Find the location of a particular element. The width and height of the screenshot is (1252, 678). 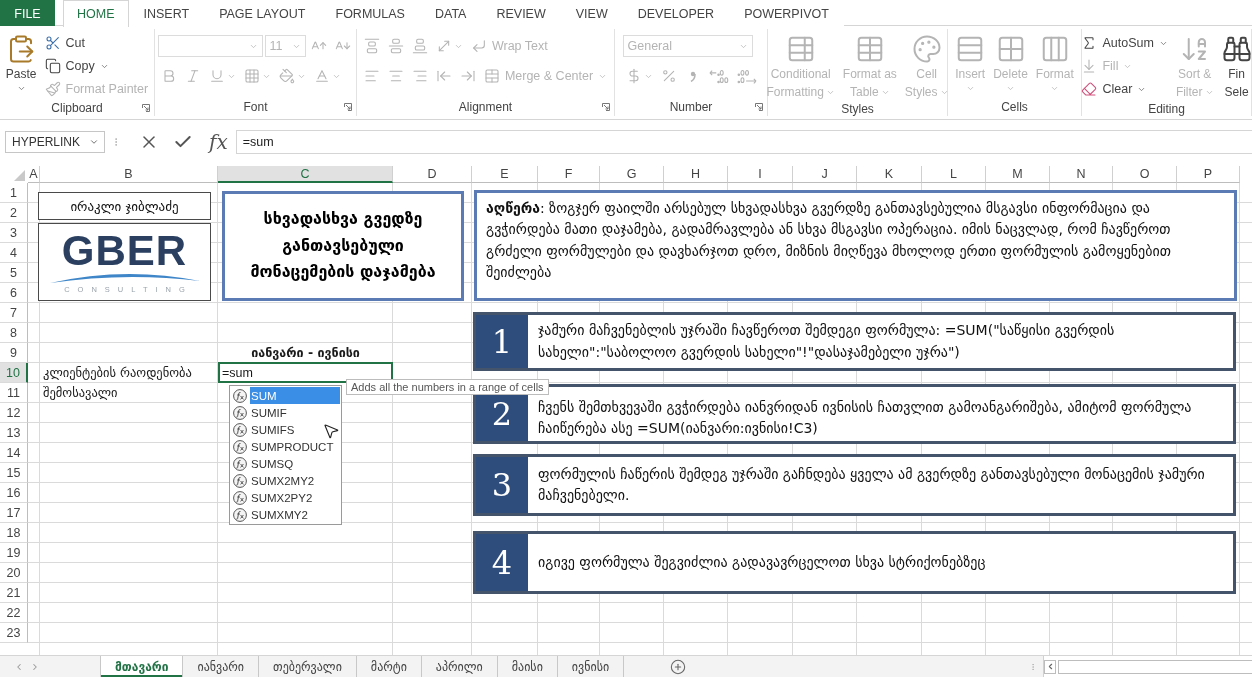

group-label: Styles is located at coordinates (857, 109).